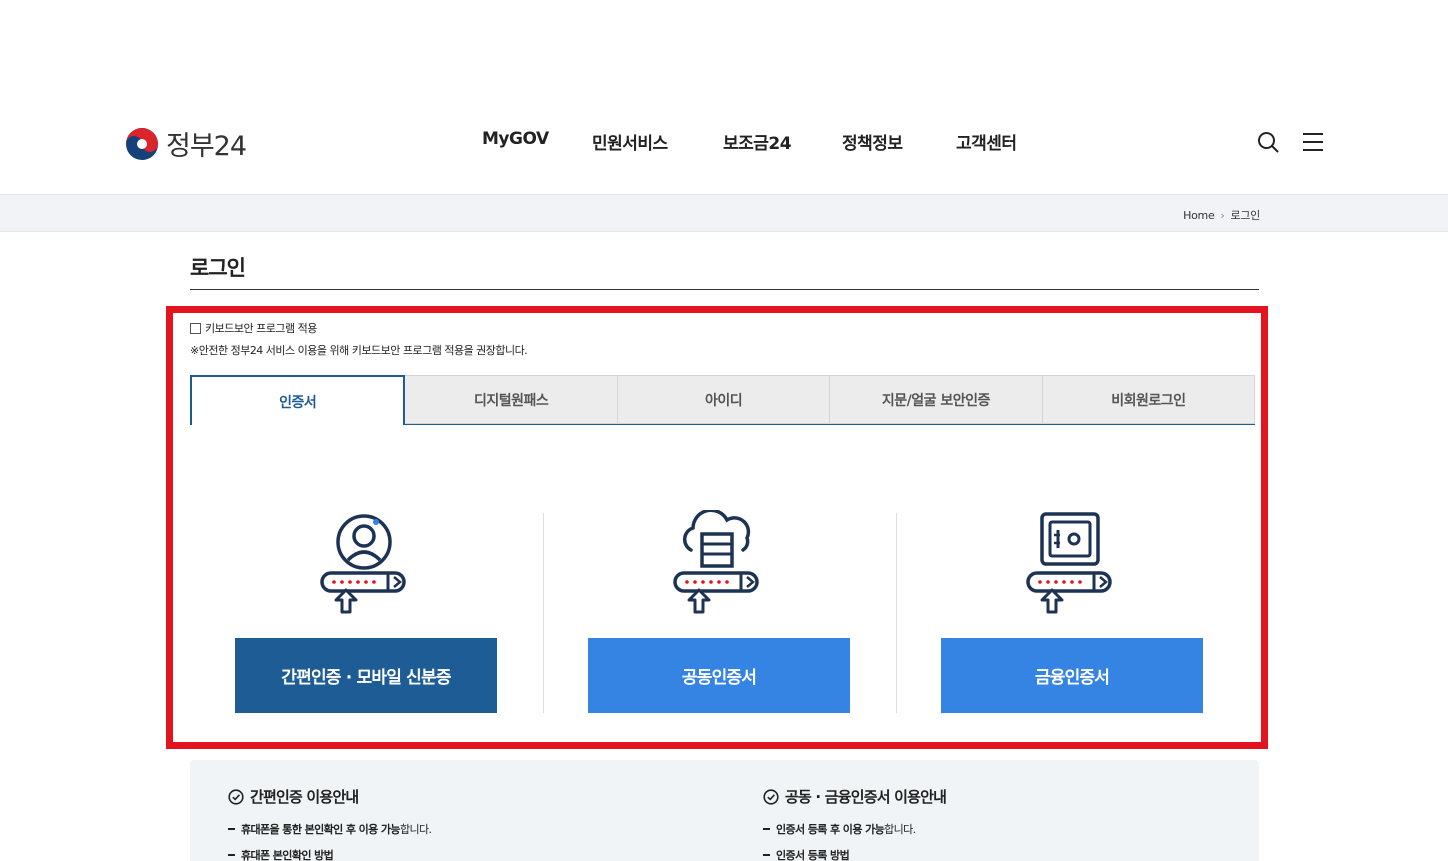  I want to click on info-simple-auth-item: 휴대폰을 통한 본인확인 후 이용 가능합니다., so click(330, 829).